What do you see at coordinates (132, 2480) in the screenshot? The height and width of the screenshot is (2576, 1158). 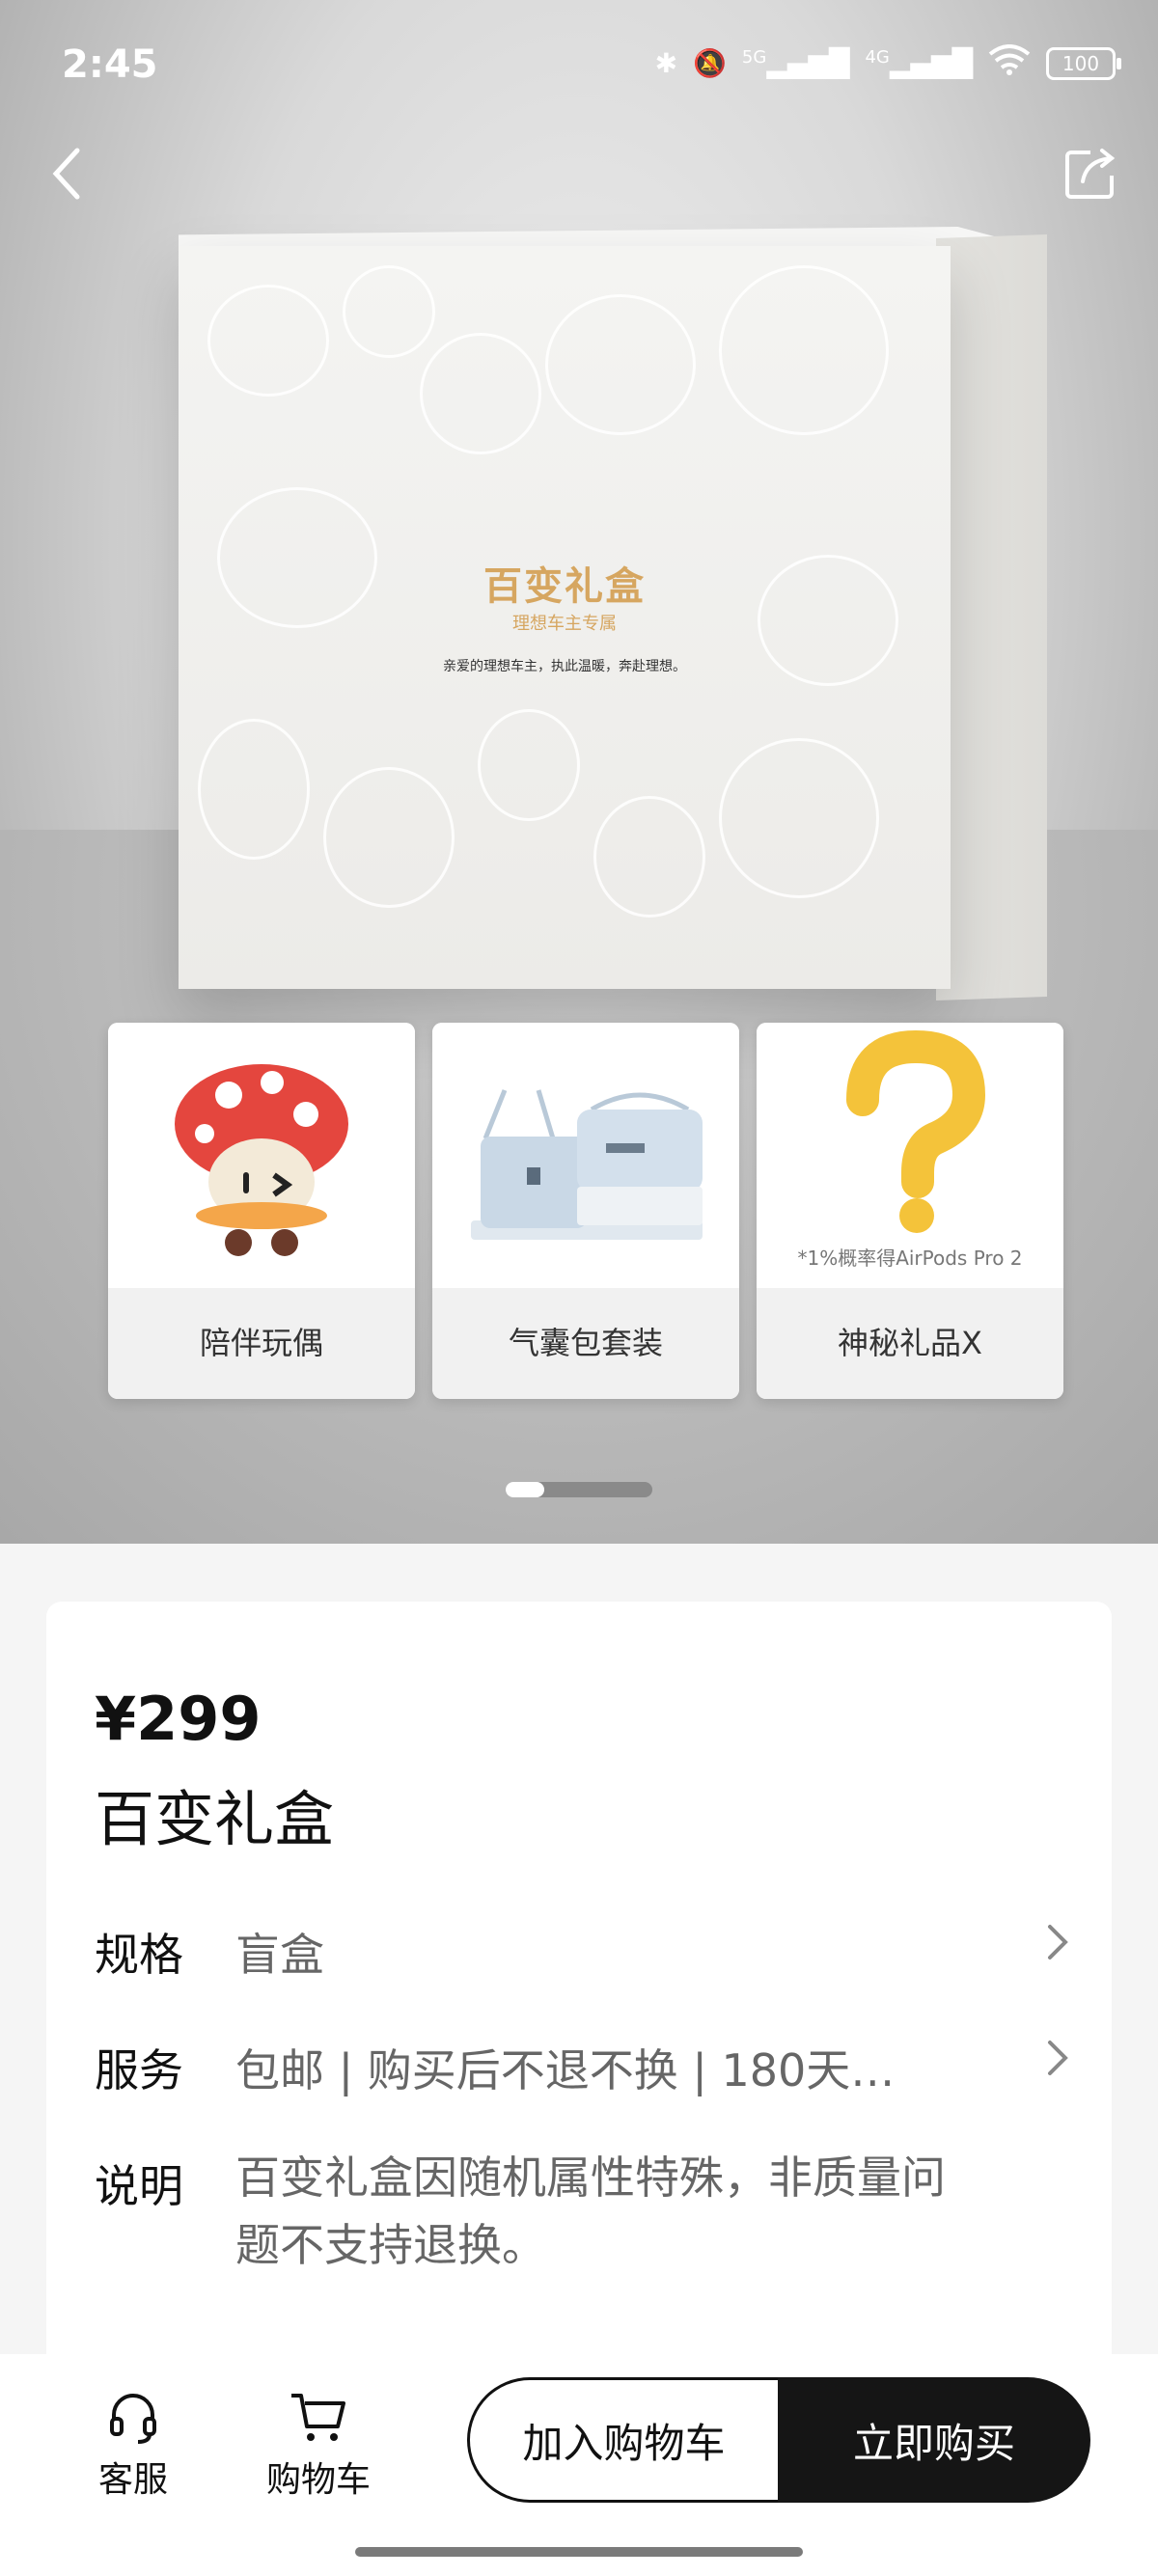 I see `customer-service-label: 客服` at bounding box center [132, 2480].